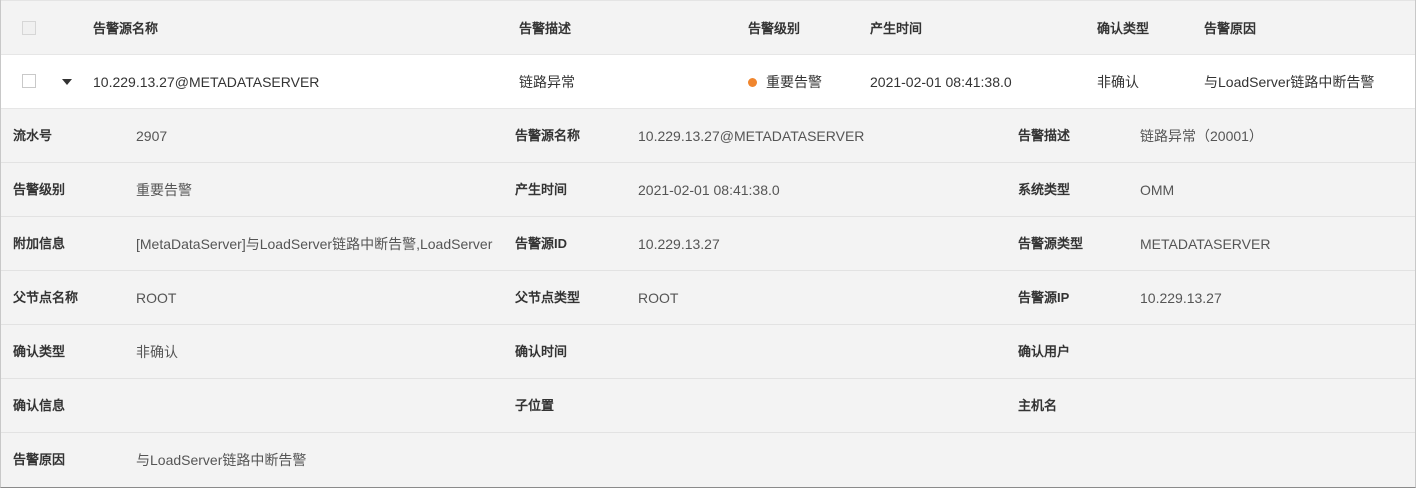 The height and width of the screenshot is (489, 1416). I want to click on table-header: 告警源名称 告警描述 告警级别 产生时间 确认类型 告警原因, so click(708, 27).